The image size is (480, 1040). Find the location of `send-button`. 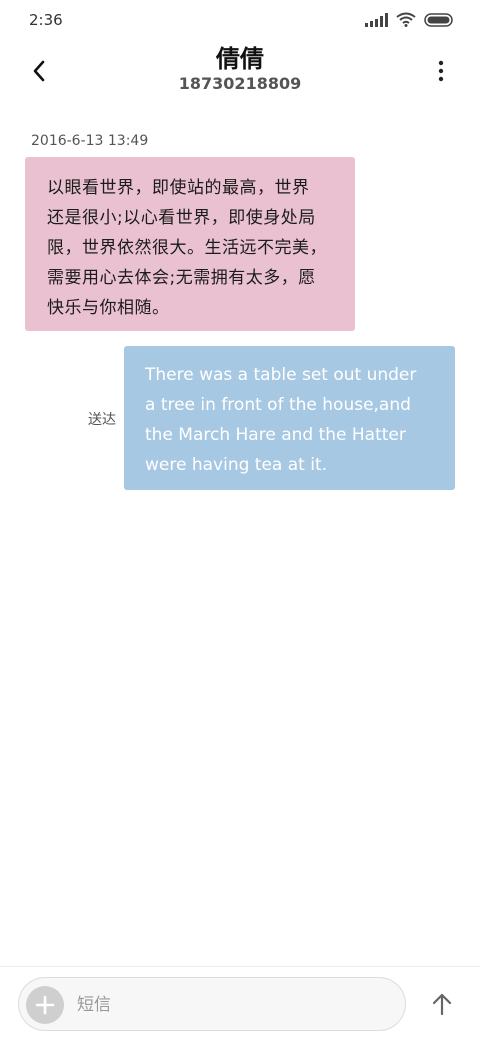

send-button is located at coordinates (442, 1004).